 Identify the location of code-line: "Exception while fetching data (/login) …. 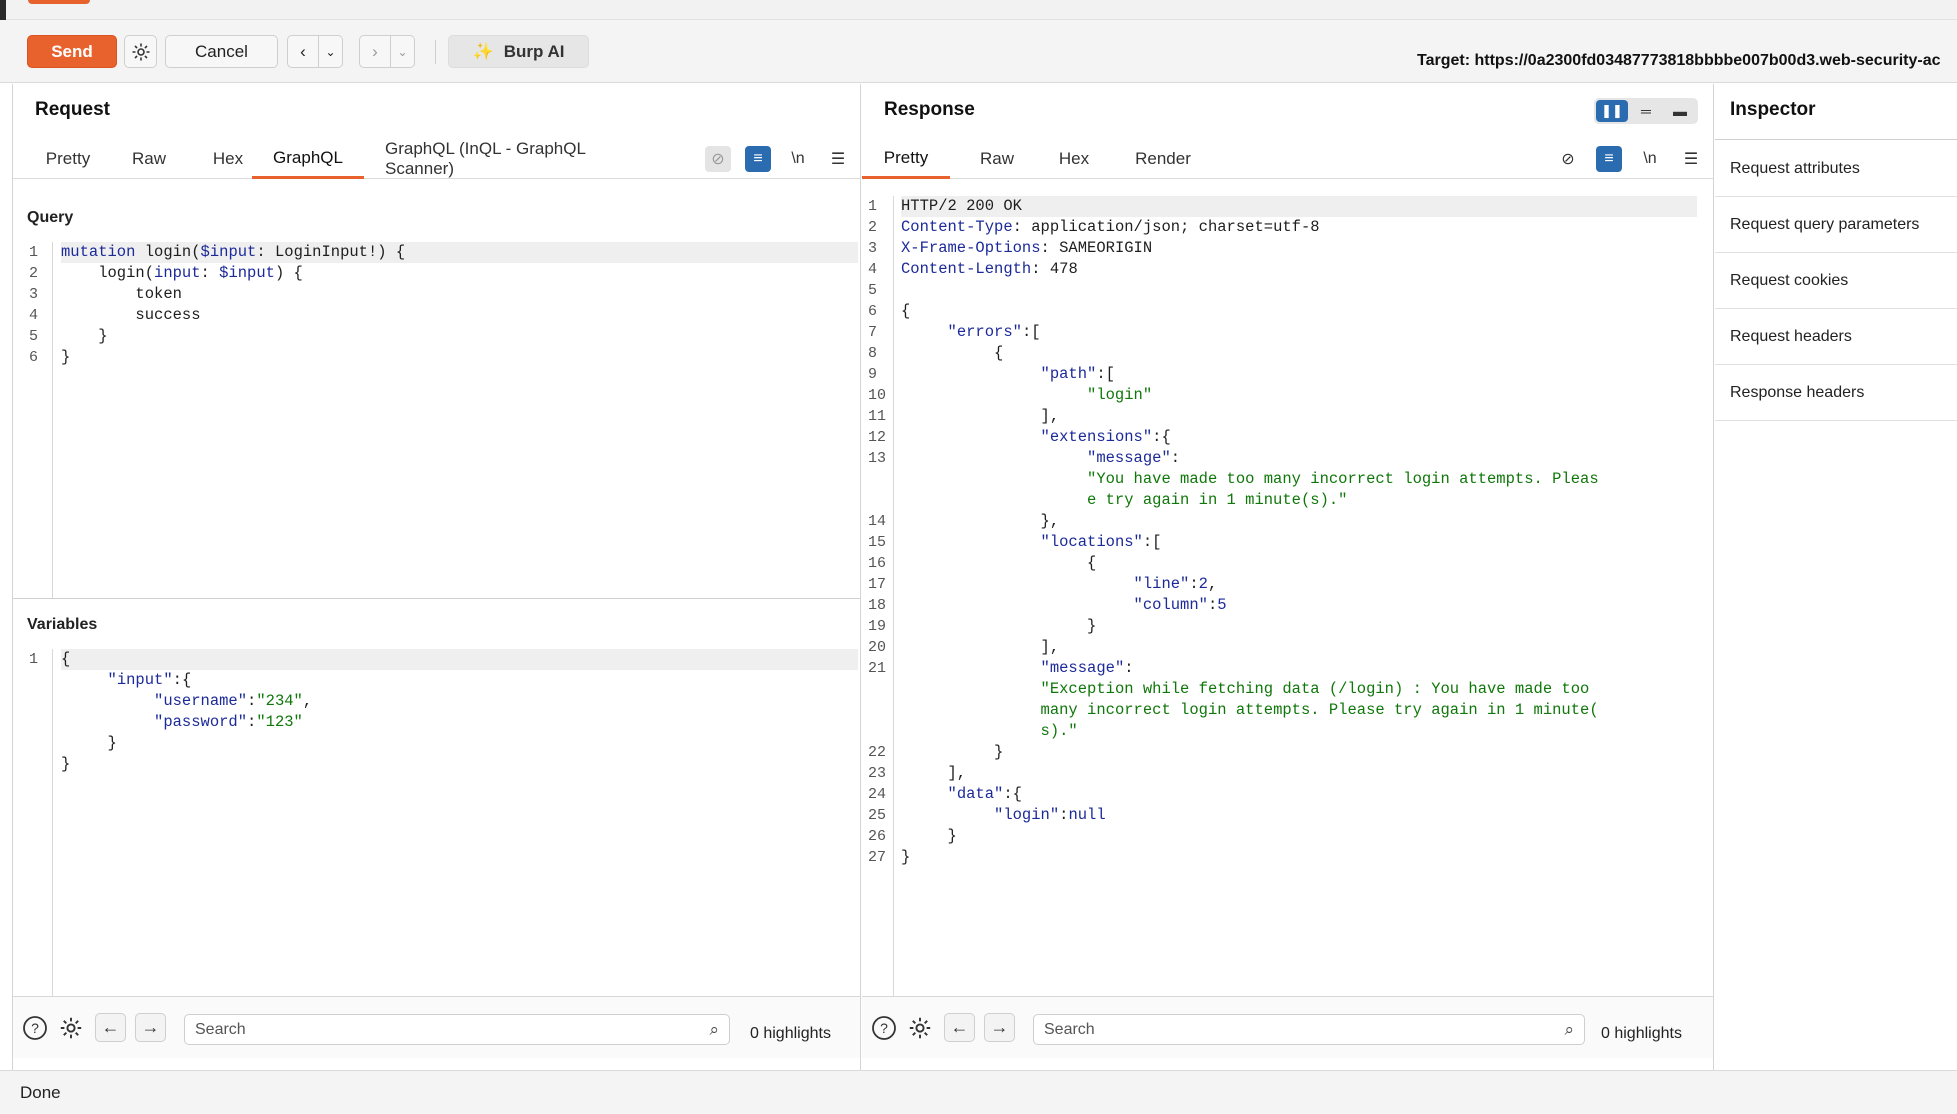
(1315, 689).